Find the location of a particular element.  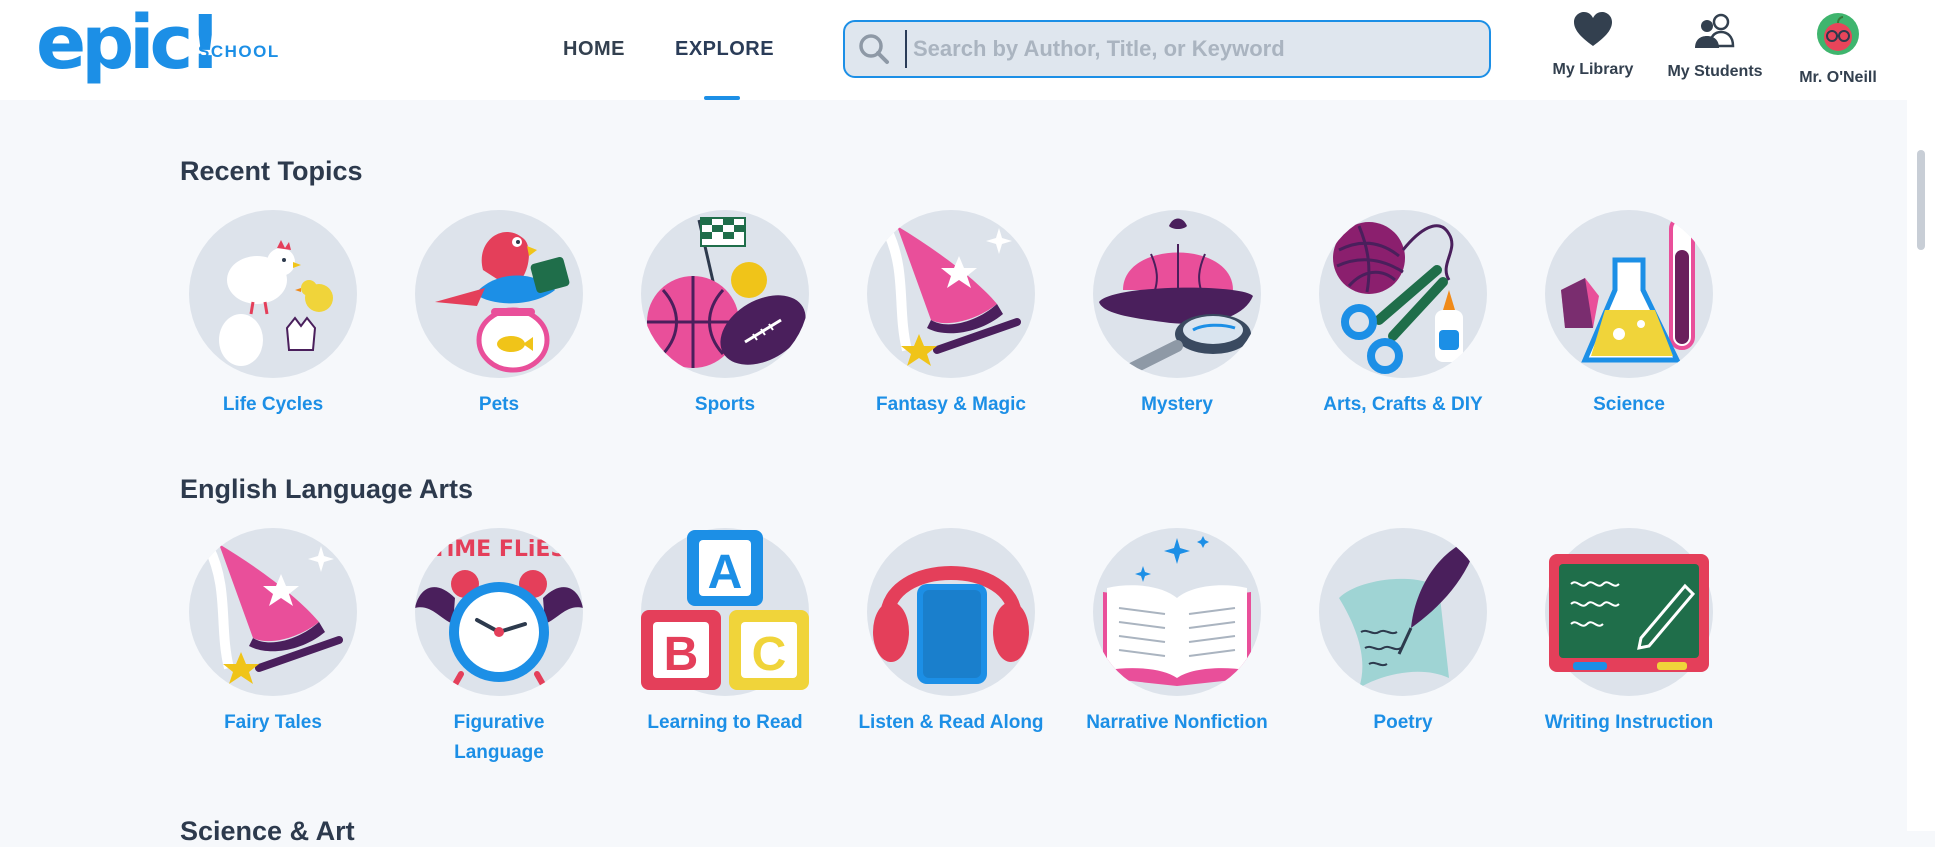

abc-blocks-icon: A B C is located at coordinates (725, 612).